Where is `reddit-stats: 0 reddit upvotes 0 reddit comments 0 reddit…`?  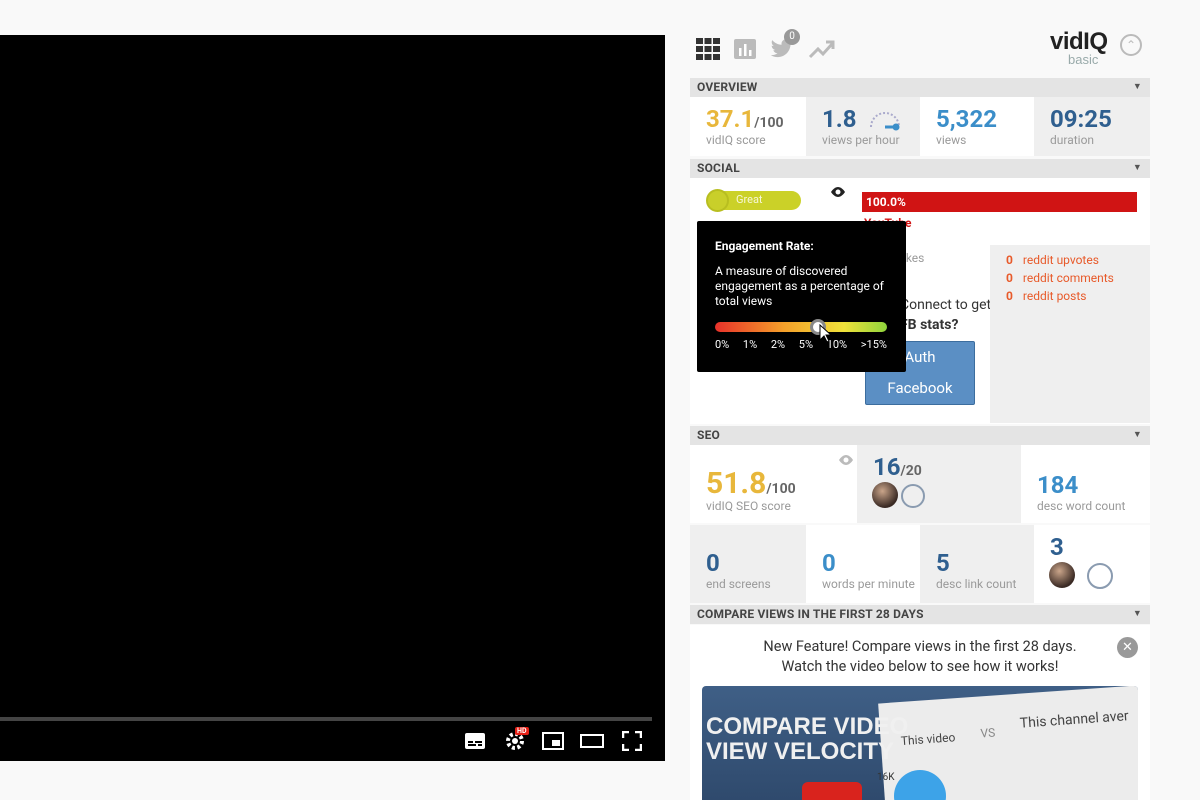 reddit-stats: 0 reddit upvotes 0 reddit comments 0 reddit… is located at coordinates (1070, 334).